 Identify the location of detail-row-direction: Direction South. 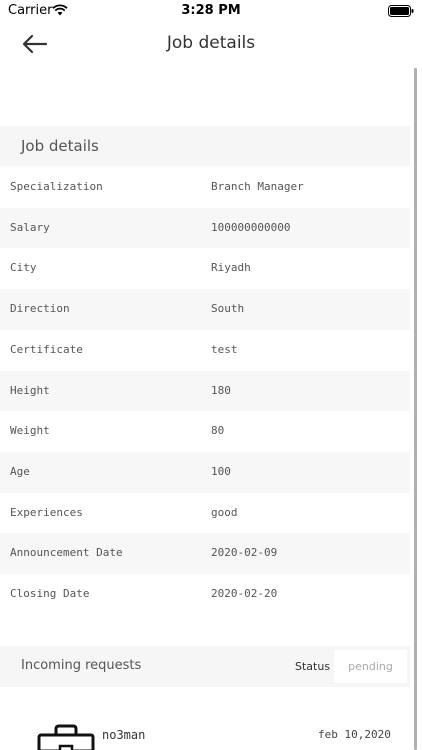
(205, 309).